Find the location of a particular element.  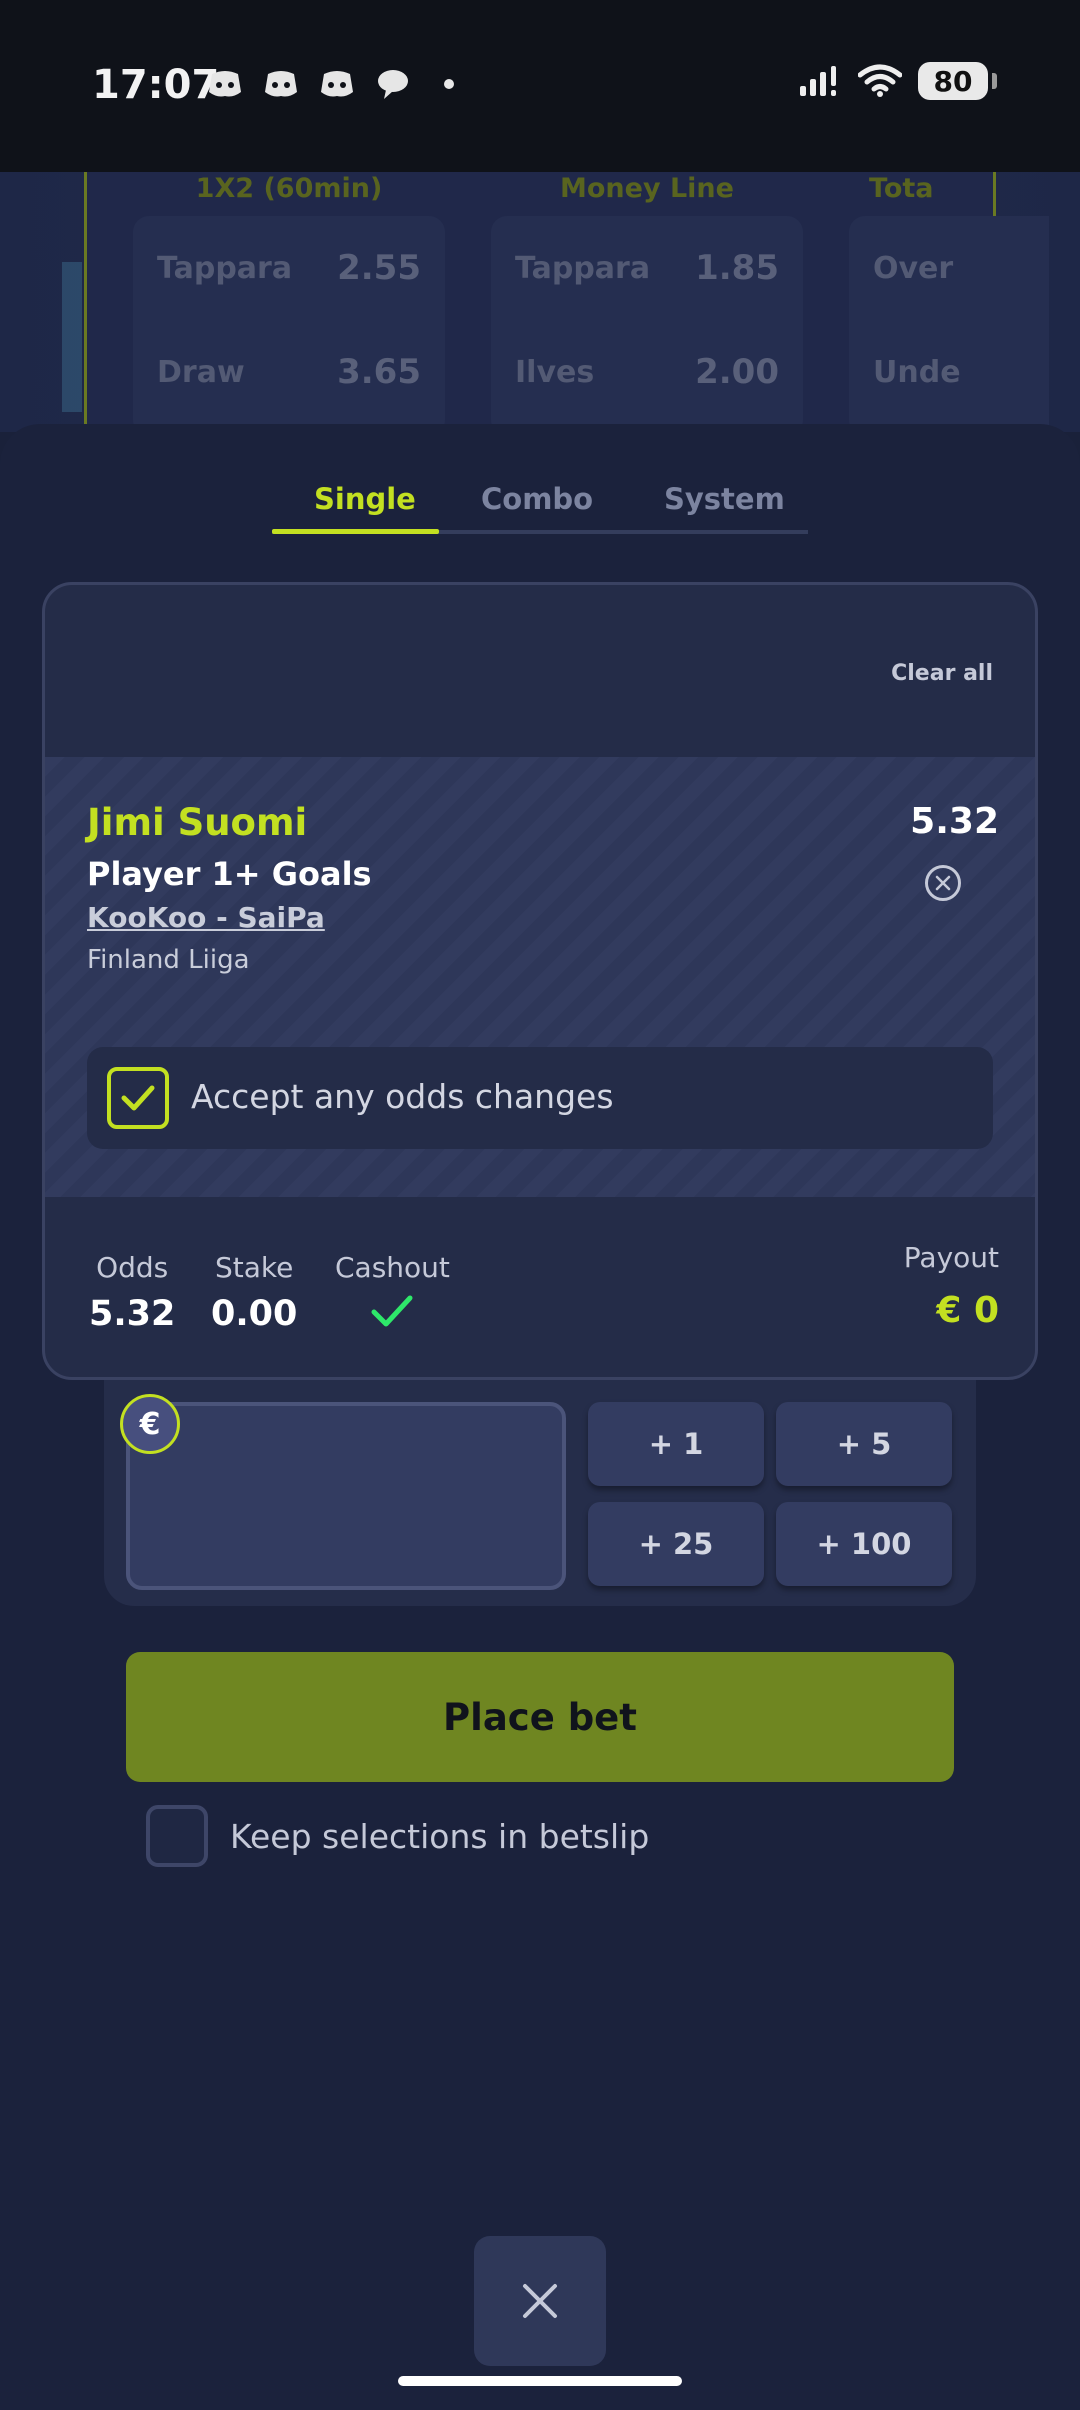

signal-icon is located at coordinates (818, 81).